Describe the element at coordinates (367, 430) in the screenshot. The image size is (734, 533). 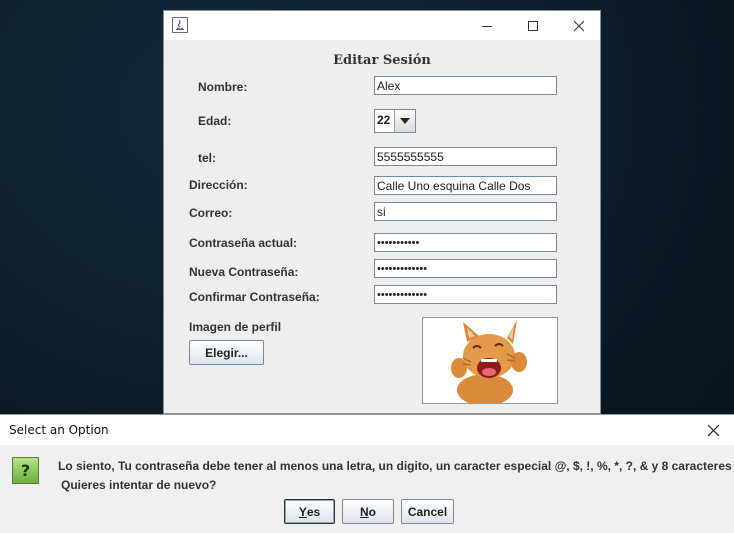
I see `dialog-titlebar: Select an Option` at that location.